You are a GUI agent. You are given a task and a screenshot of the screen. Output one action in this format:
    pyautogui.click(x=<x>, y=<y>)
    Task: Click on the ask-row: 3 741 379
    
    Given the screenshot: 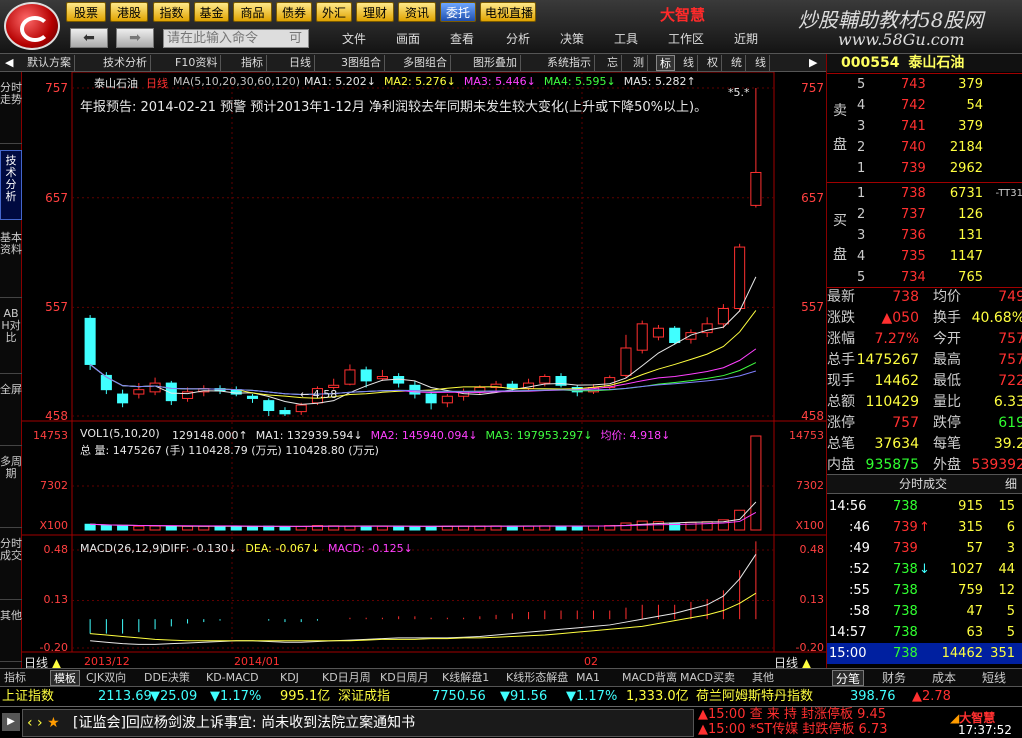 What is the action you would take?
    pyautogui.click(x=924, y=127)
    